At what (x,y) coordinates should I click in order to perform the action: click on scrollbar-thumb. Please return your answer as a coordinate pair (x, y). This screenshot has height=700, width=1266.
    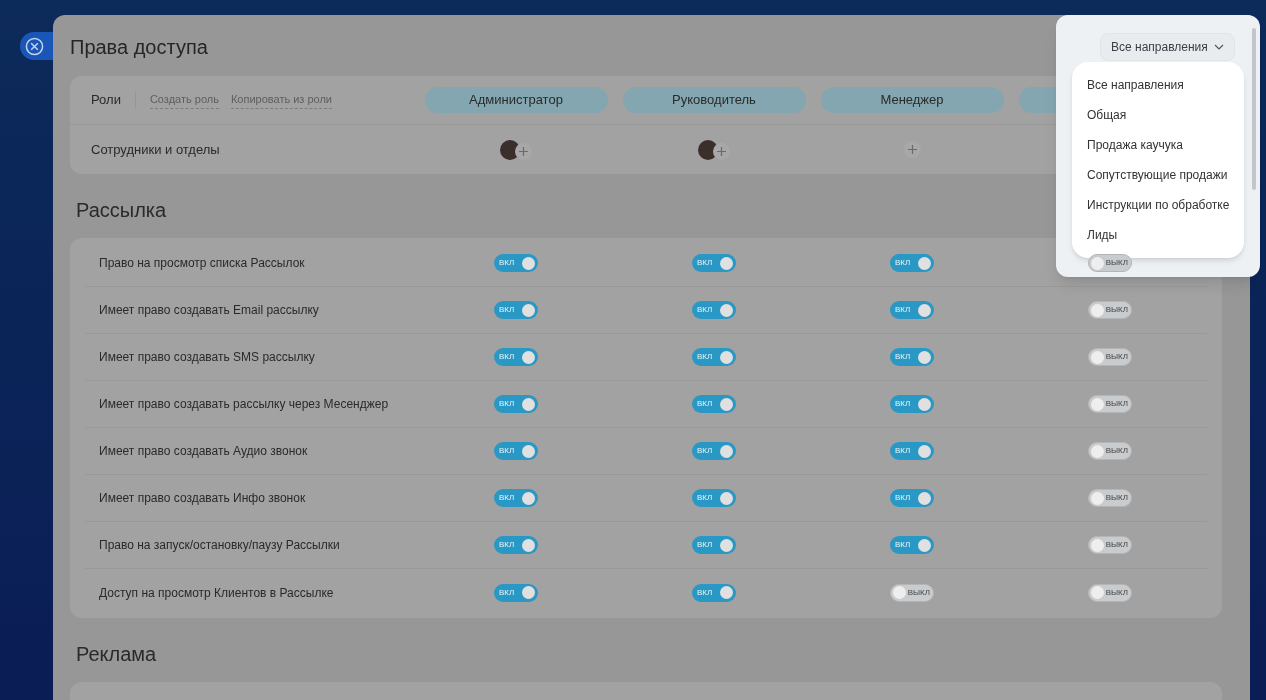
    Looking at the image, I should click on (1254, 109).